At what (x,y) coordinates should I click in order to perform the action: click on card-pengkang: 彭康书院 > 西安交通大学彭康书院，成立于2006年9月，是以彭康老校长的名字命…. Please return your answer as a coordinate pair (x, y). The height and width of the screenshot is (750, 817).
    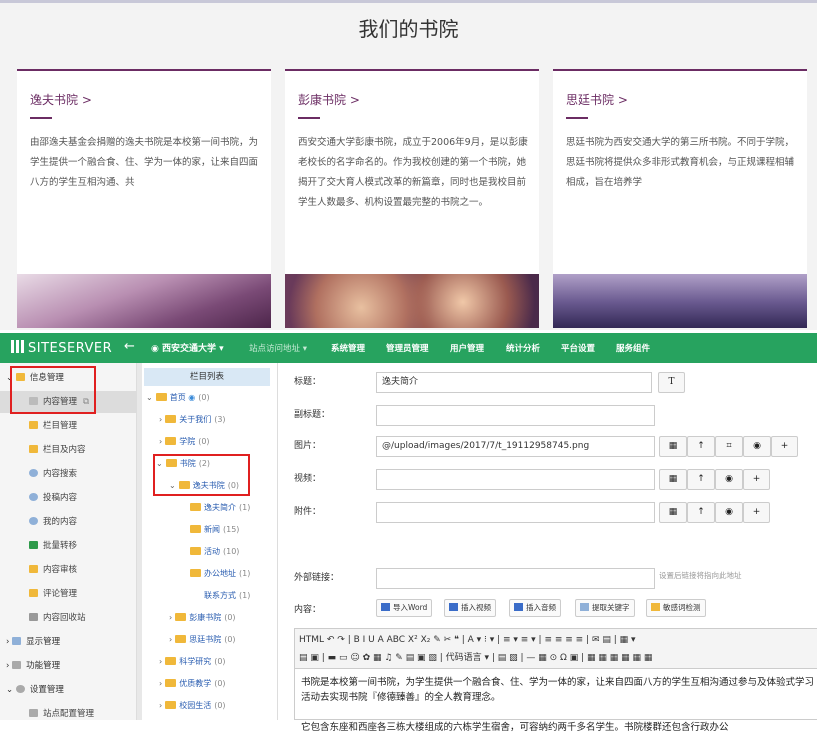
    Looking at the image, I should click on (412, 198).